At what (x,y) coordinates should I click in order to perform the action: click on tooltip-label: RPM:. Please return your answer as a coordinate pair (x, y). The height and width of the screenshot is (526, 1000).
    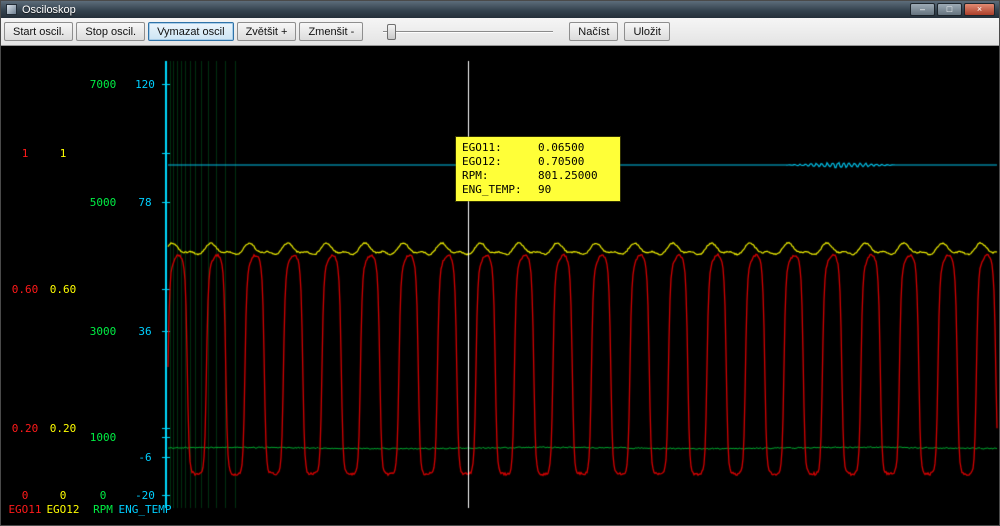
    Looking at the image, I should click on (475, 175).